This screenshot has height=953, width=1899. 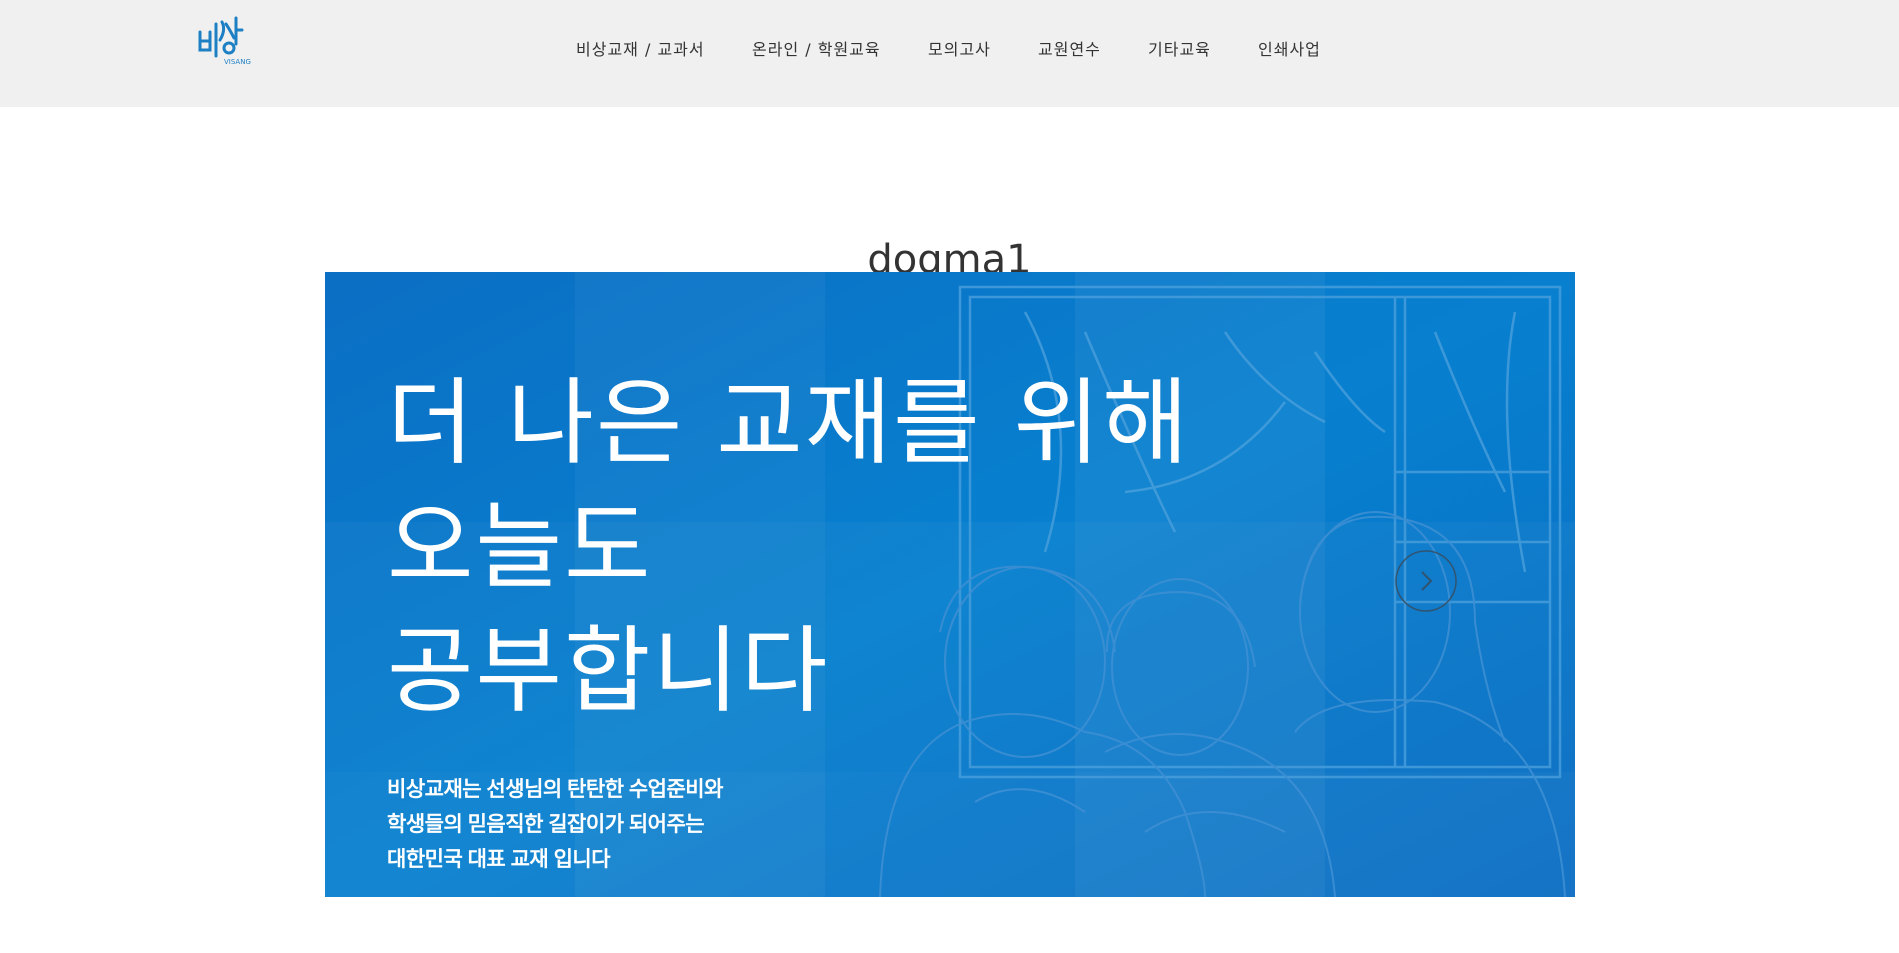 What do you see at coordinates (546, 824) in the screenshot?
I see `subtext-line-2: 학생들의 믿음직한 길잡이가 되어주는` at bounding box center [546, 824].